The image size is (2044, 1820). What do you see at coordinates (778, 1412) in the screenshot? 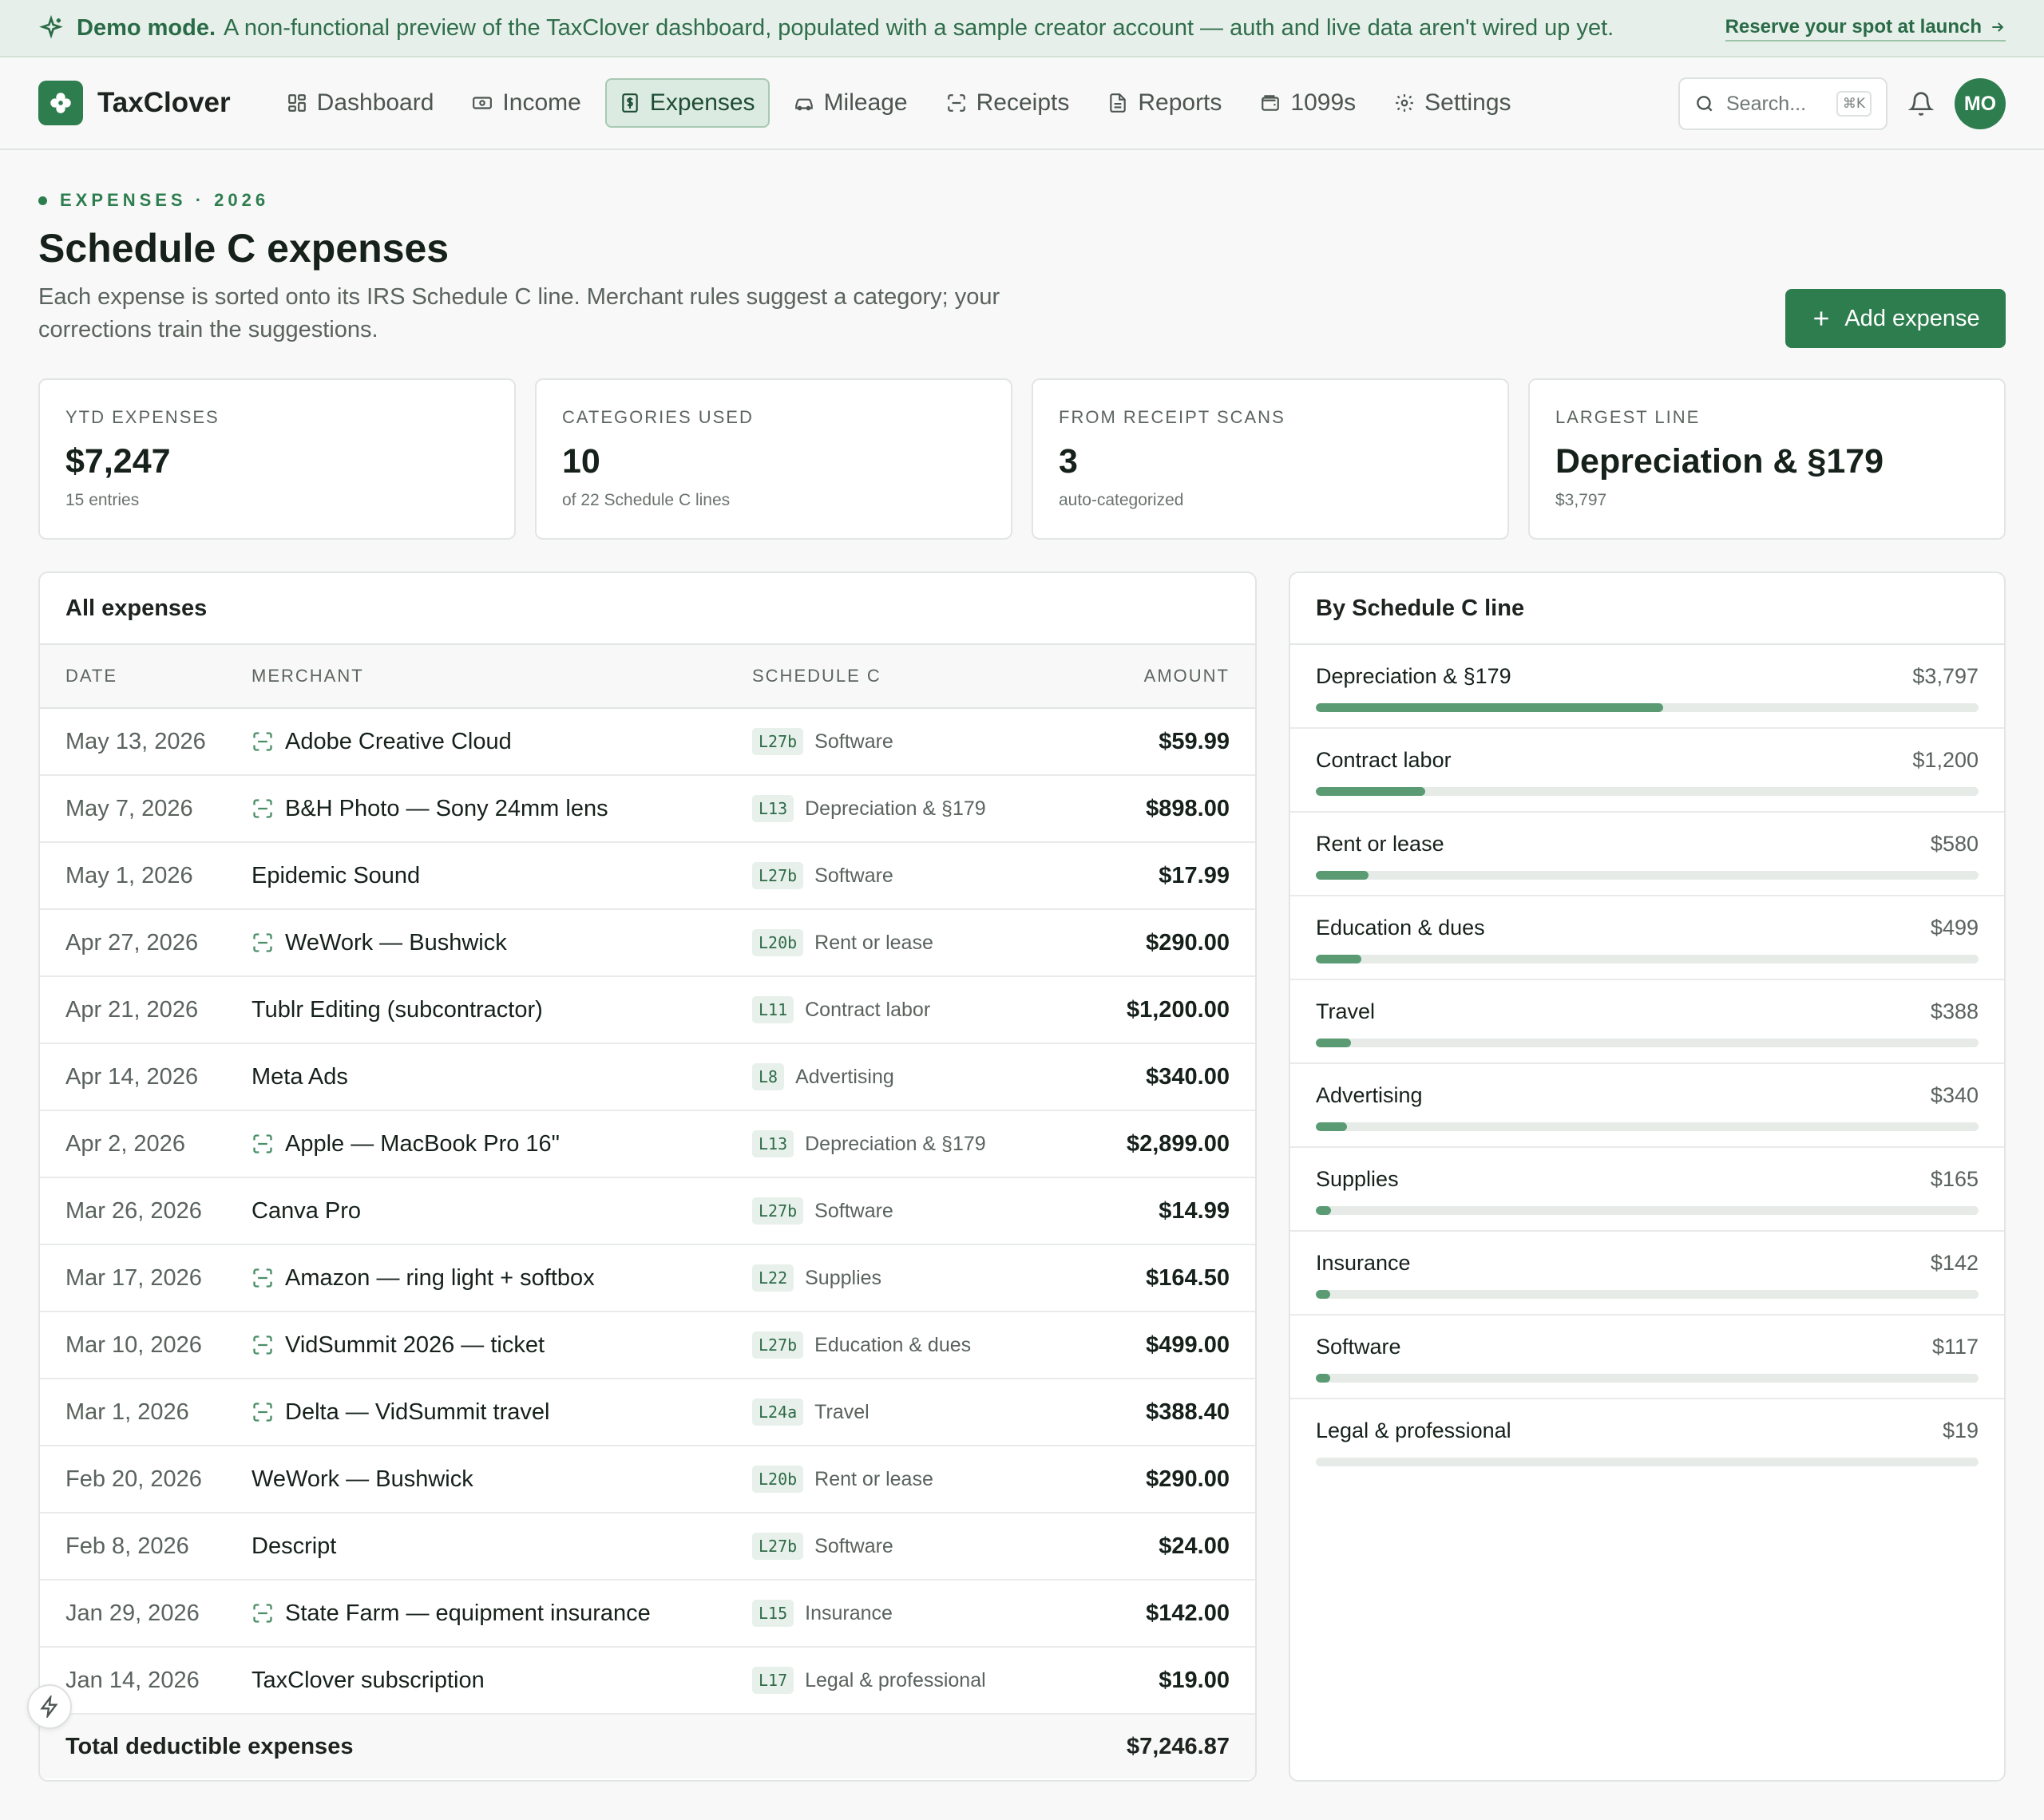
I see `schedule-line-badge: L24a` at bounding box center [778, 1412].